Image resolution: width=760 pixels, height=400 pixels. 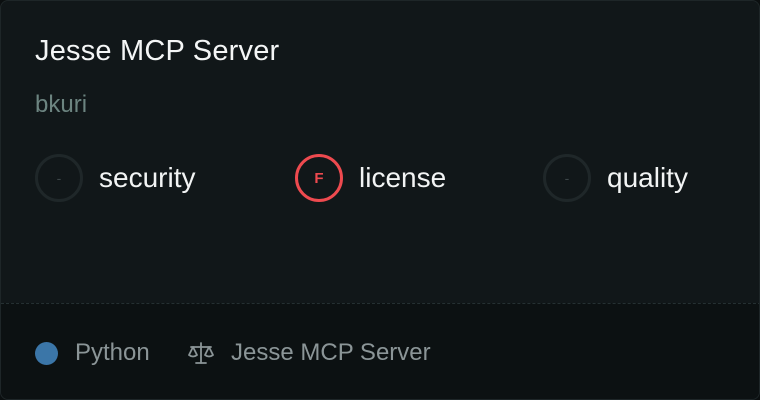 What do you see at coordinates (59, 178) in the screenshot?
I see `security-grade-badge: -` at bounding box center [59, 178].